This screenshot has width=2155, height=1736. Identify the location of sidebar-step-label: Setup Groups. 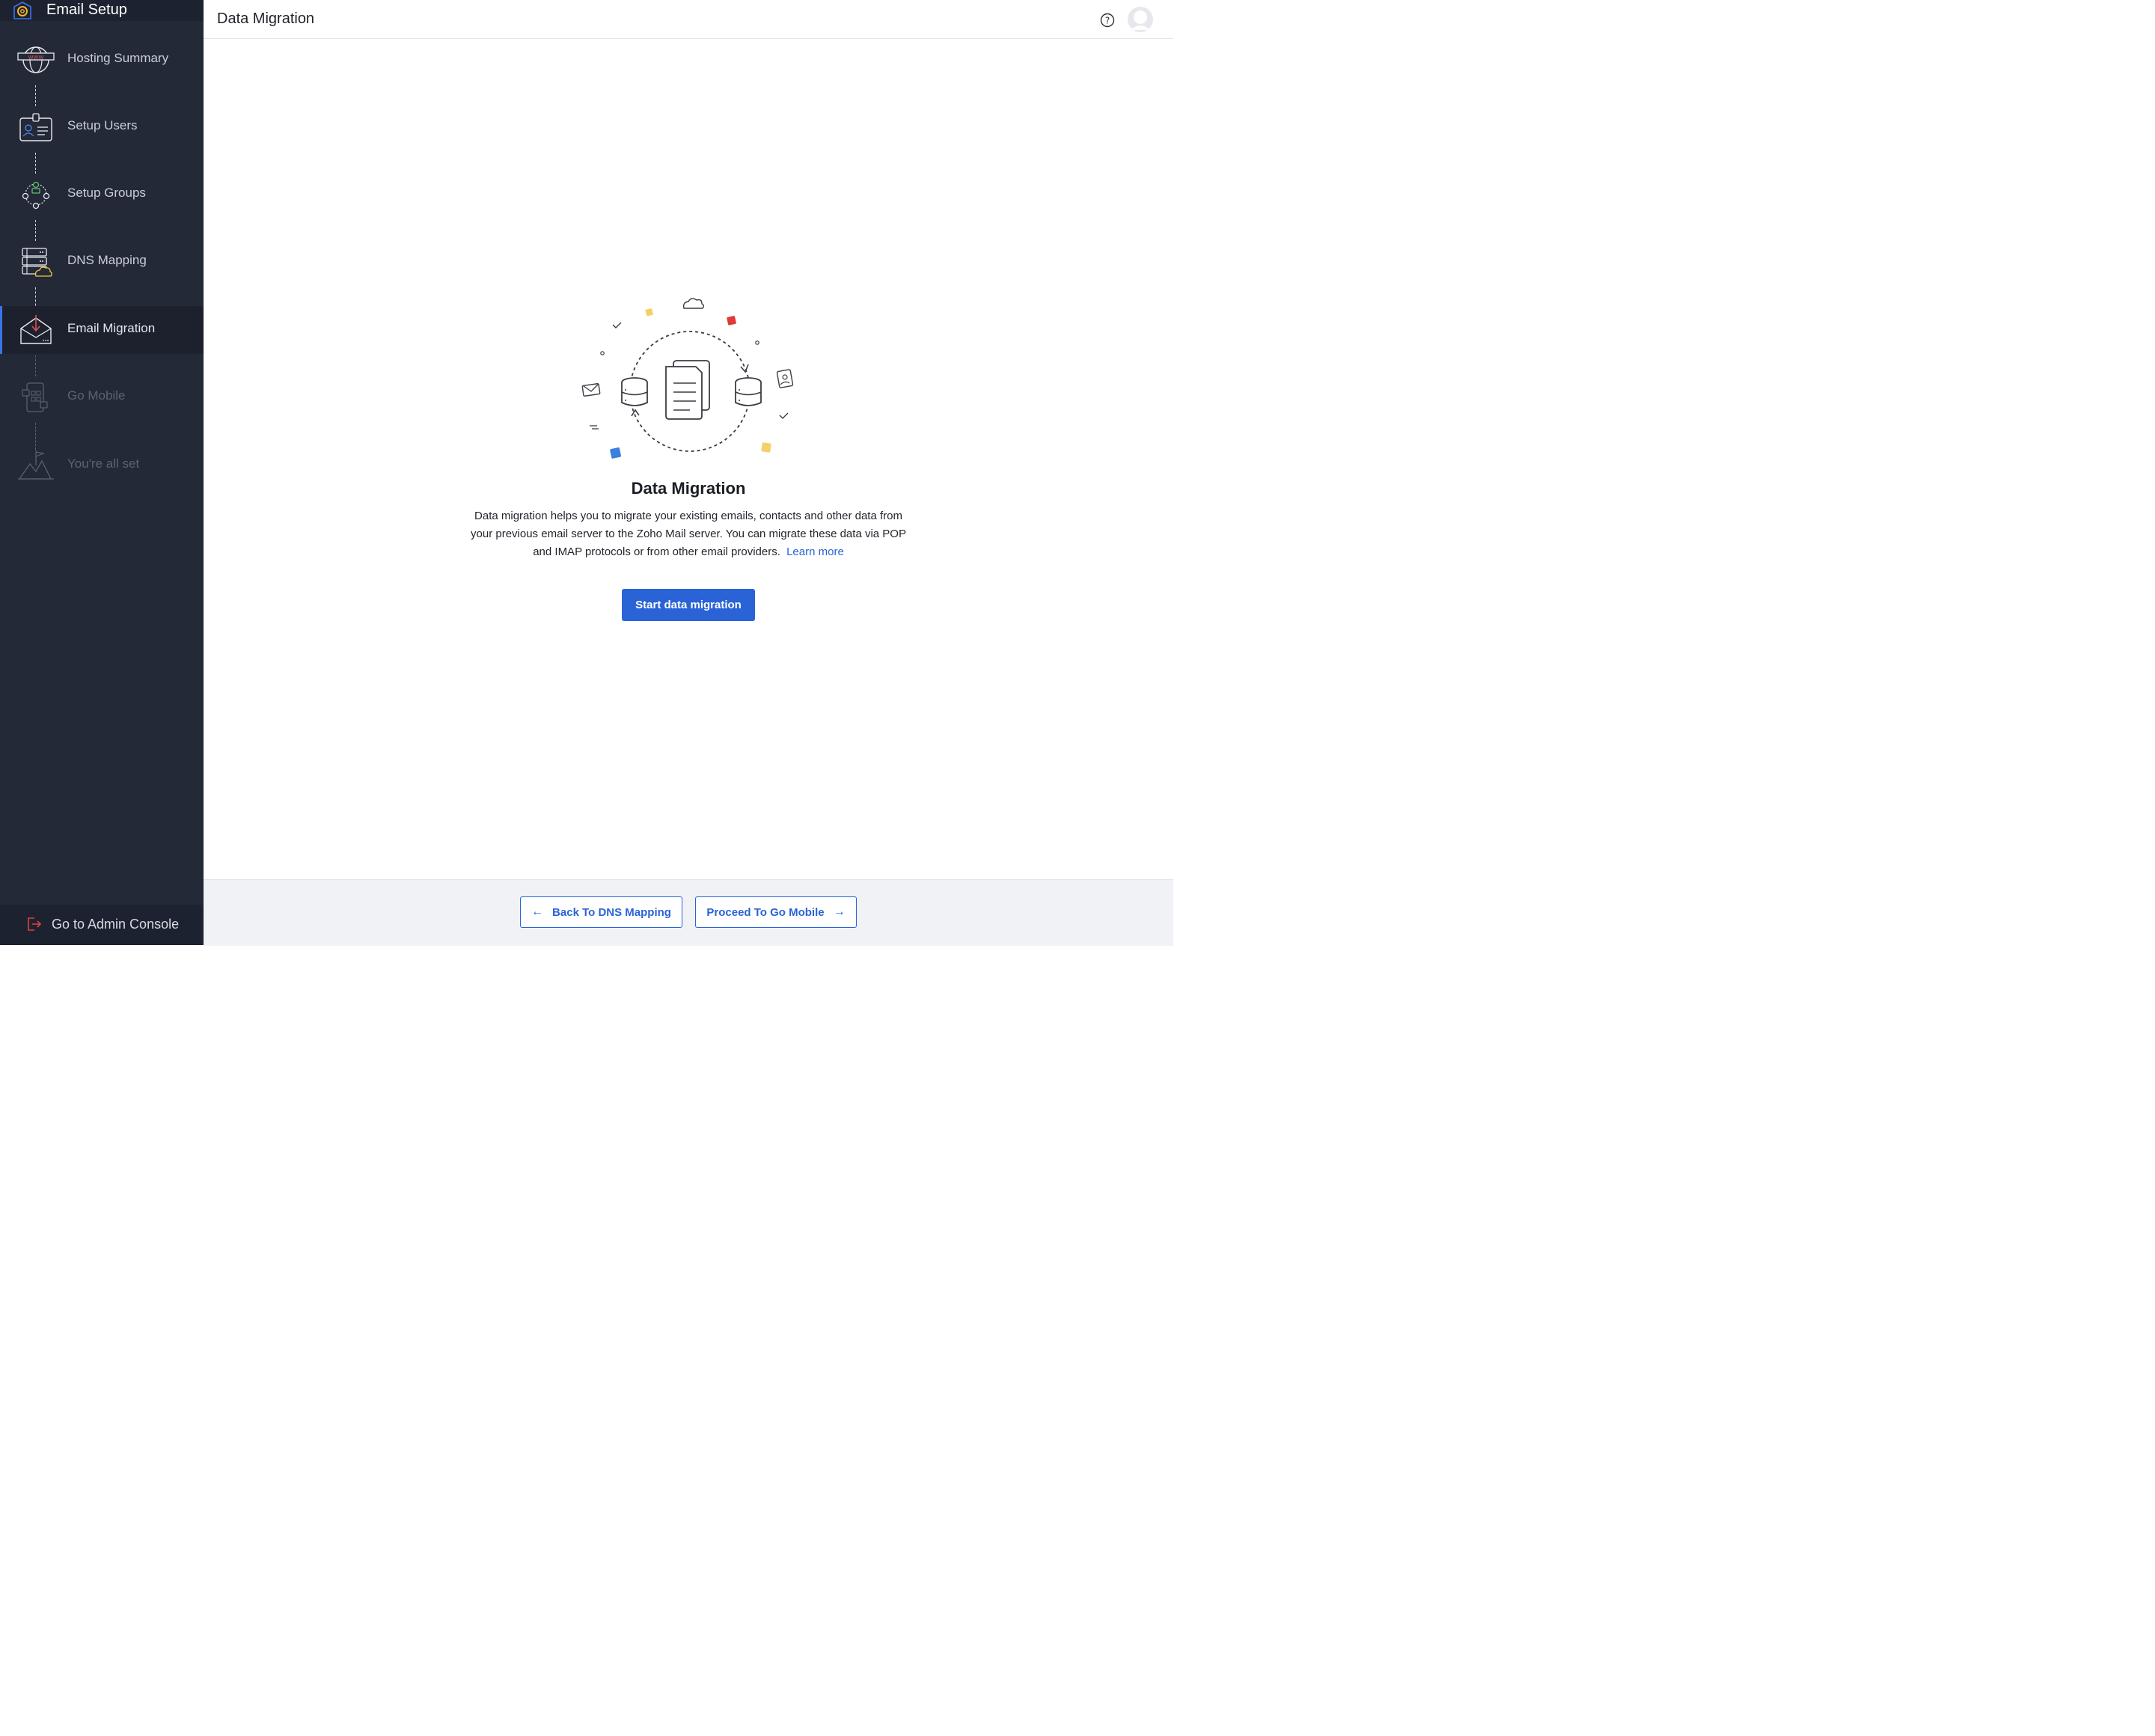
(106, 193).